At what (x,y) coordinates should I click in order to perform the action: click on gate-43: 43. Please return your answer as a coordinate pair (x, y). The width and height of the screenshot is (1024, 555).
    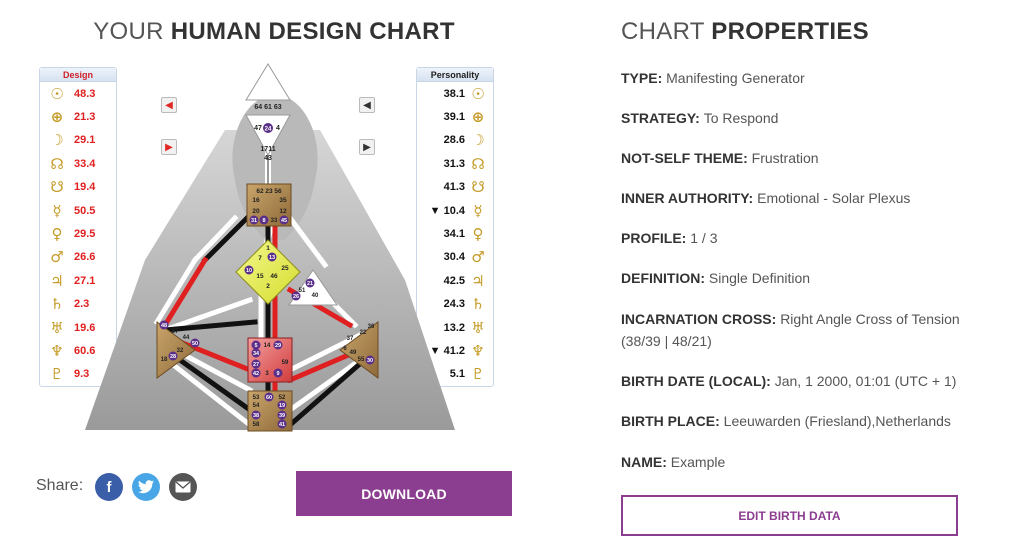
    Looking at the image, I should click on (268, 158).